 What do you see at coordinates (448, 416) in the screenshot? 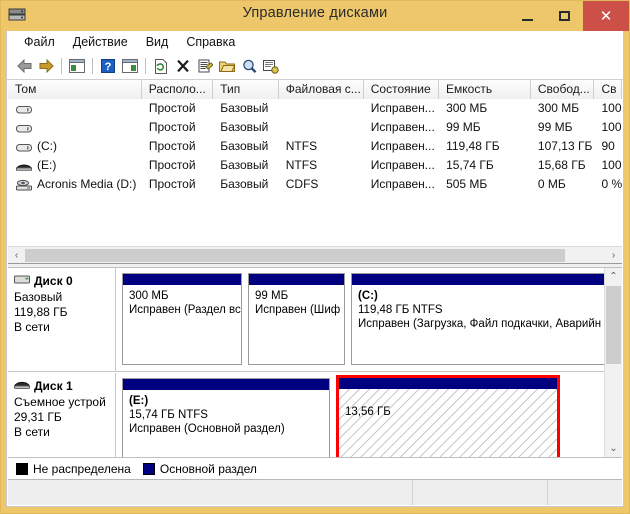
I see `partition-1-1-unallocated-selected: 13,56 ГБ` at bounding box center [448, 416].